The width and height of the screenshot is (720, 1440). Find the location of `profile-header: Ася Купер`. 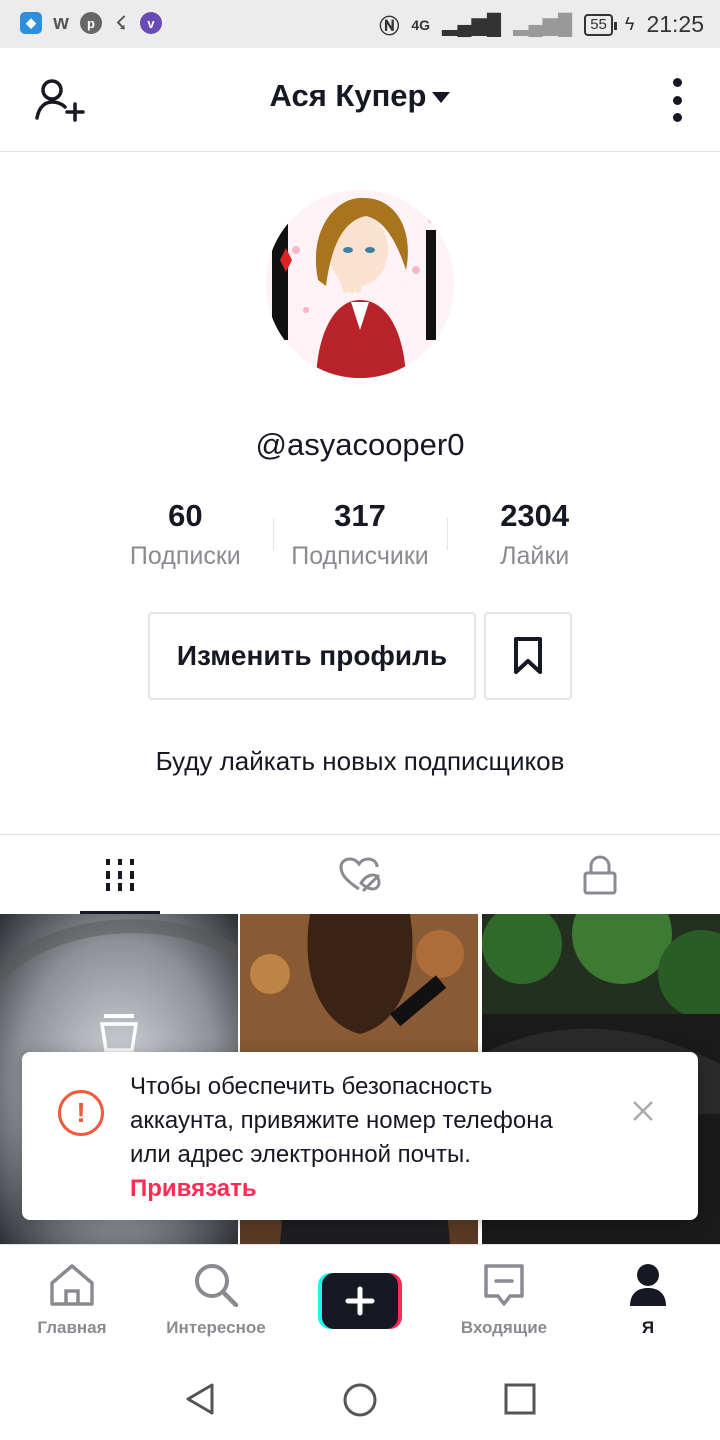

profile-header: Ася Купер is located at coordinates (360, 100).